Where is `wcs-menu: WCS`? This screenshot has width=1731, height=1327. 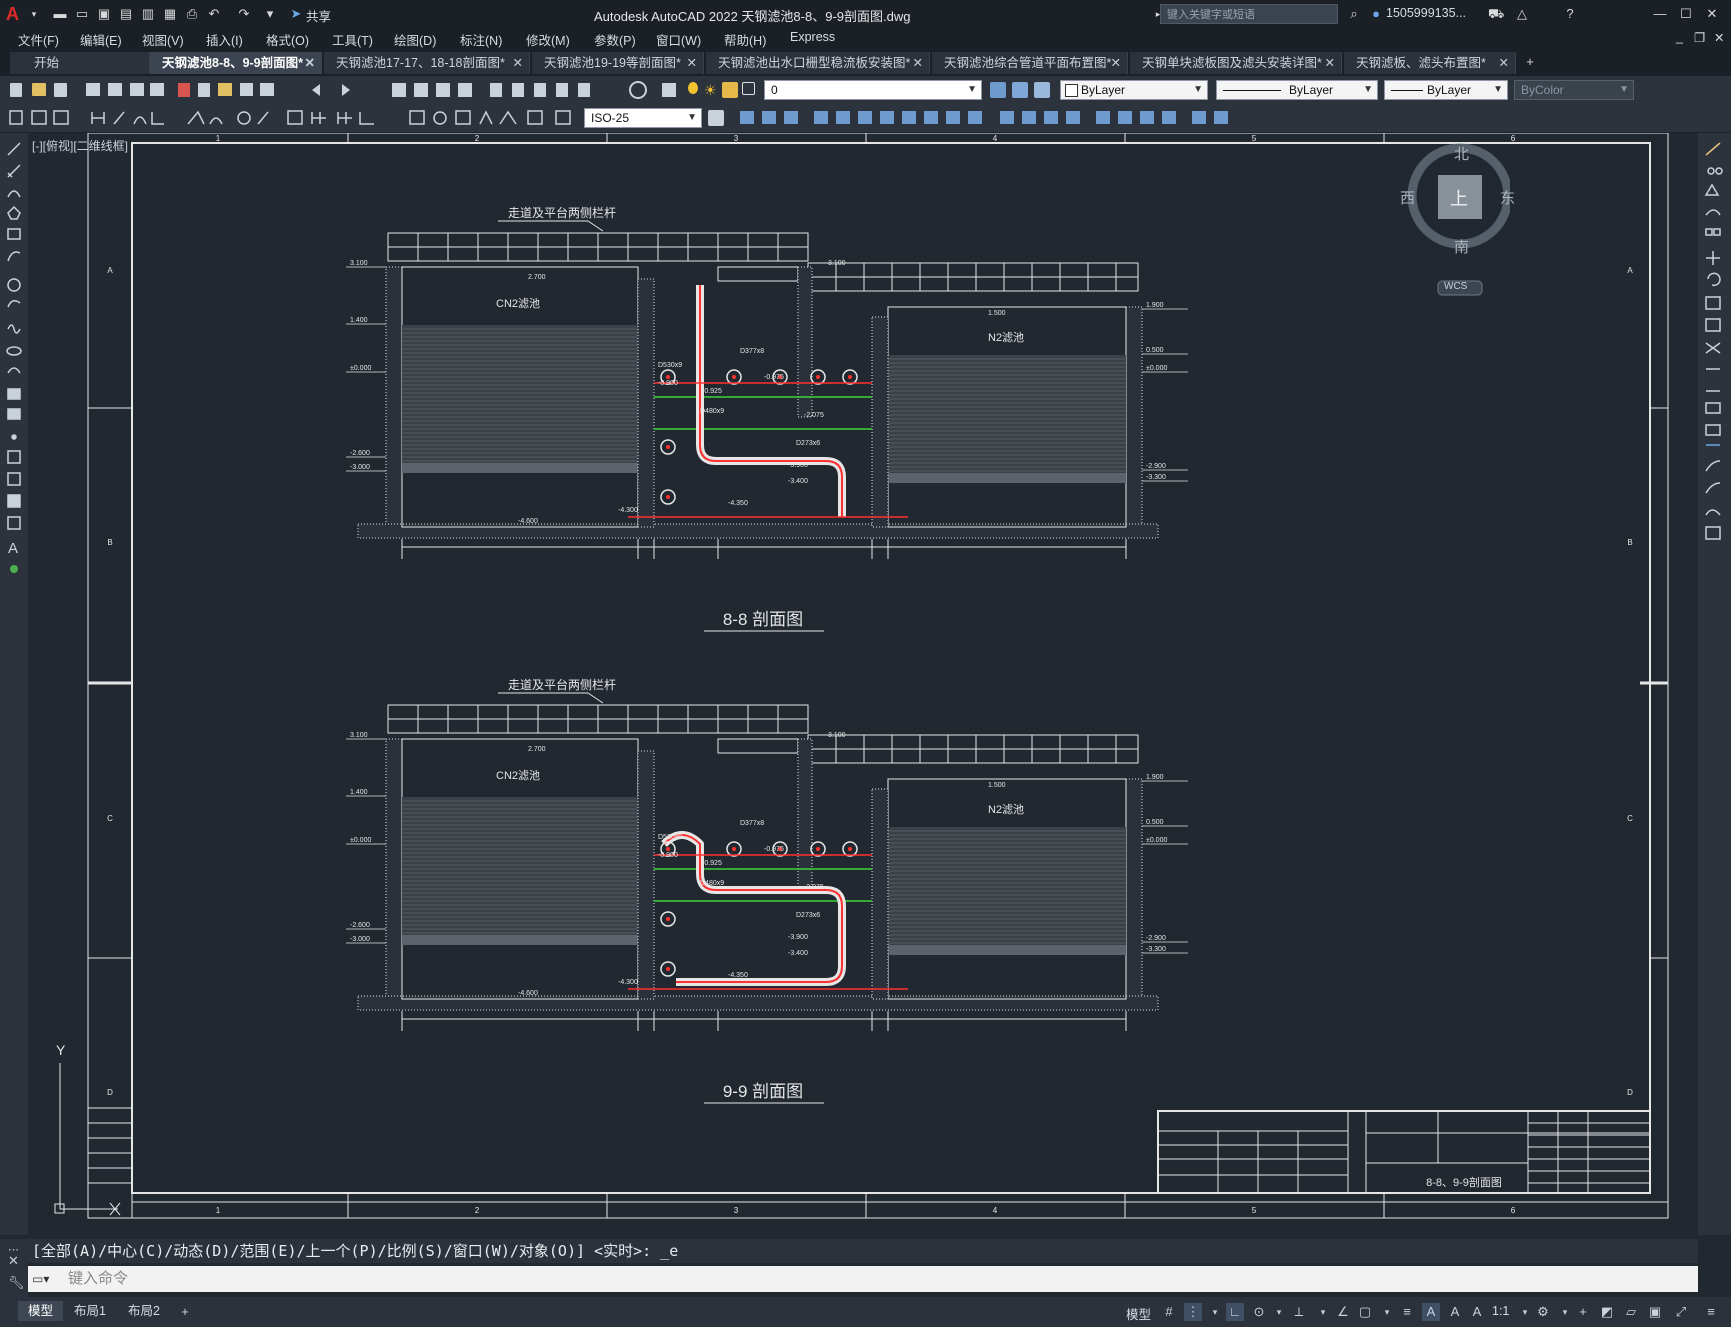 wcs-menu: WCS is located at coordinates (1455, 286).